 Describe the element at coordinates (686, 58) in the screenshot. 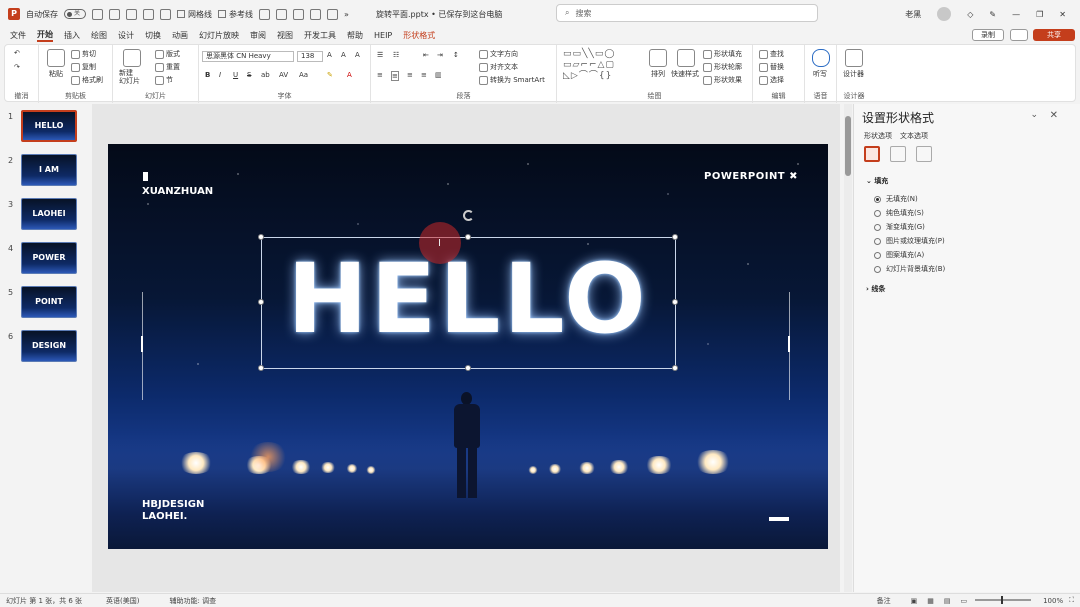

I see `quick-styles-icon` at that location.